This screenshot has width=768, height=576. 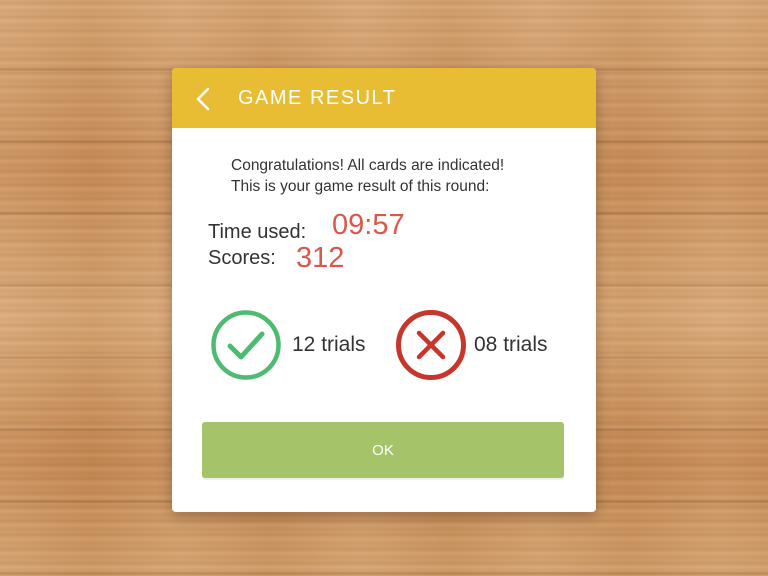 What do you see at coordinates (204, 99) in the screenshot?
I see `chevron-left-icon` at bounding box center [204, 99].